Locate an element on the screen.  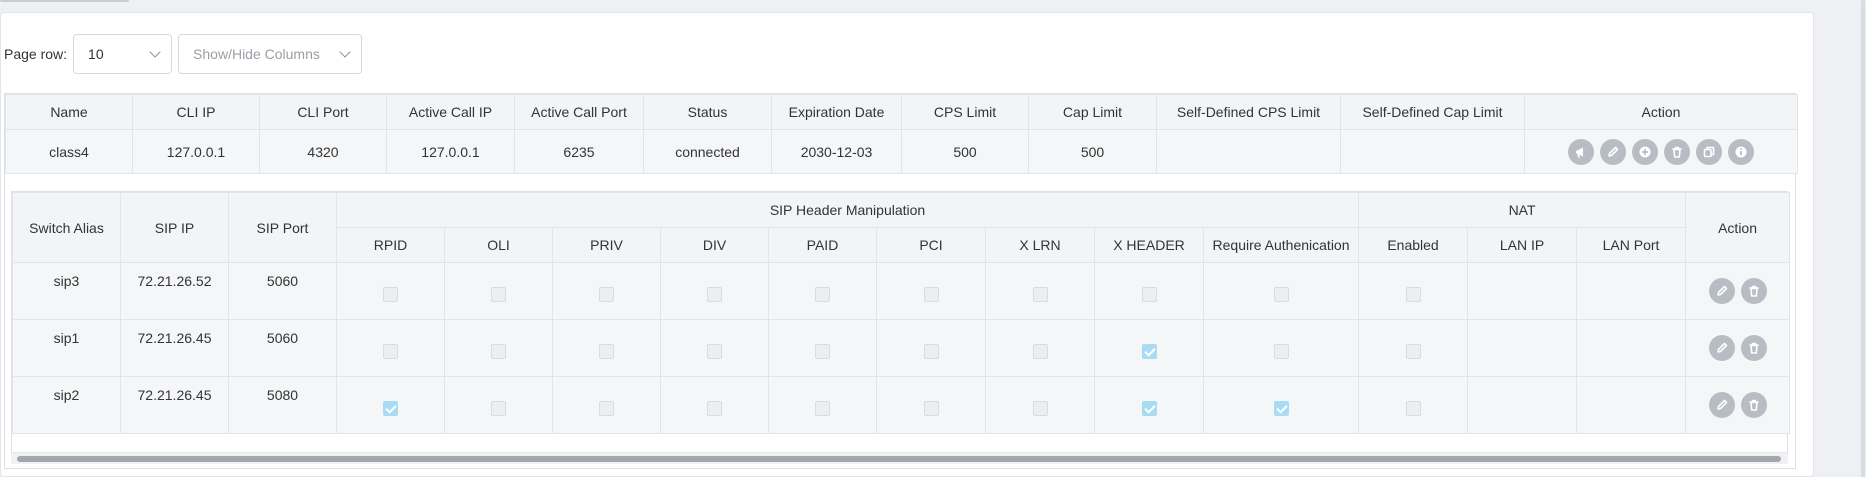
cell-switch-alias: sip1 is located at coordinates (66, 348).